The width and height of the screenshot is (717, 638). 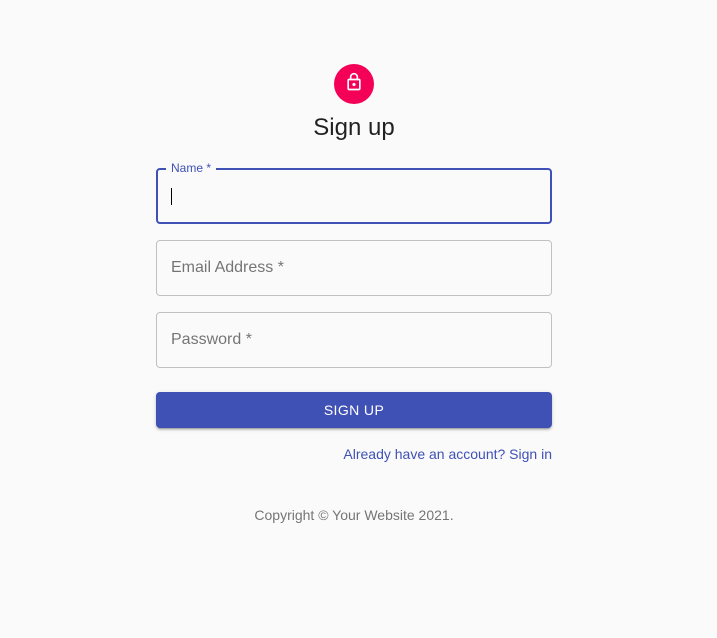 What do you see at coordinates (354, 127) in the screenshot?
I see `page-title: Sign up` at bounding box center [354, 127].